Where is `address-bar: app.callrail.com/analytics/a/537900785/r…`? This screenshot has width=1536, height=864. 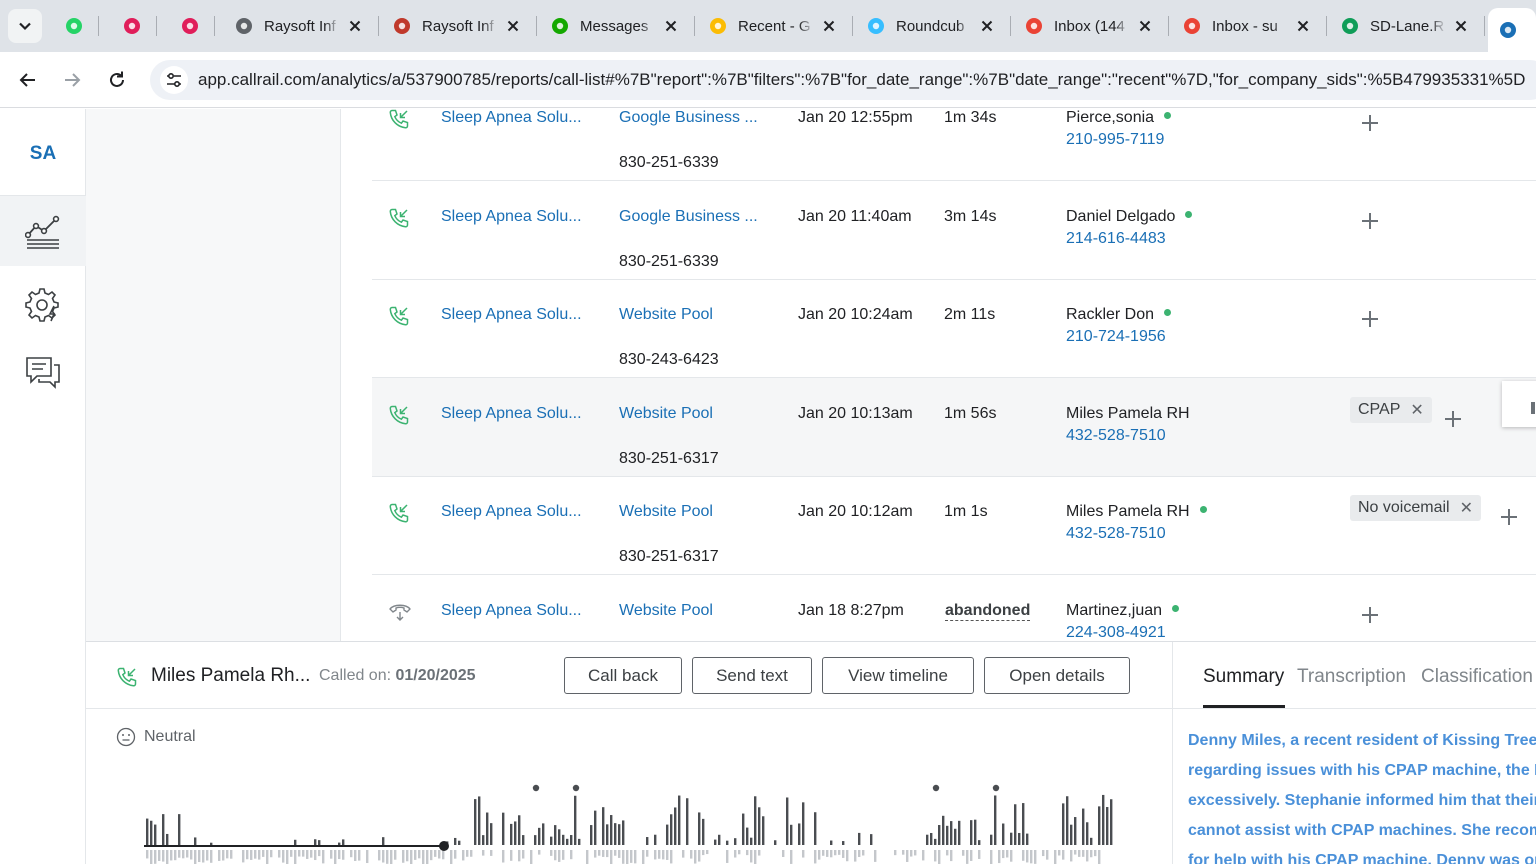 address-bar: app.callrail.com/analytics/a/537900785/r… is located at coordinates (843, 80).